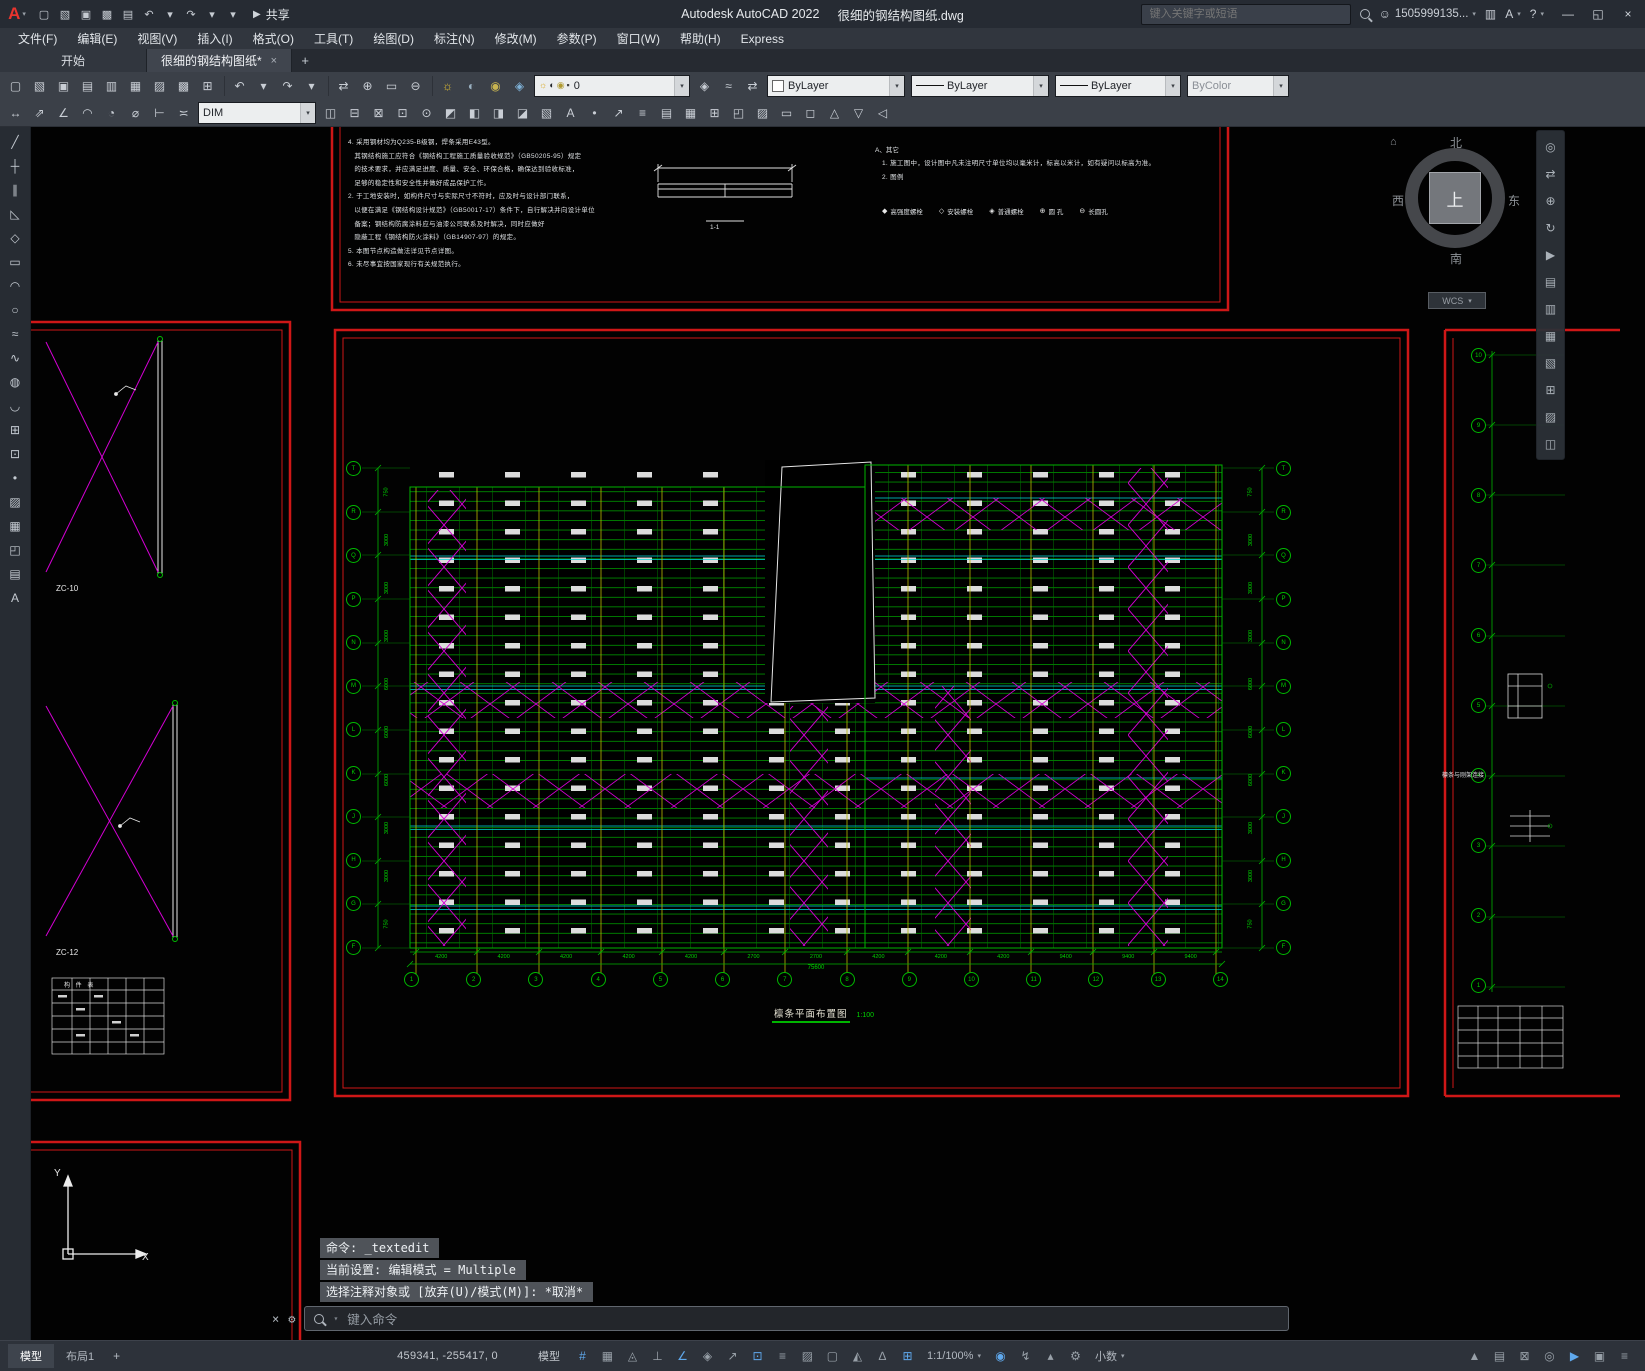 The image size is (1645, 1371). I want to click on qat-customize-icon: ▾, so click(233, 14).